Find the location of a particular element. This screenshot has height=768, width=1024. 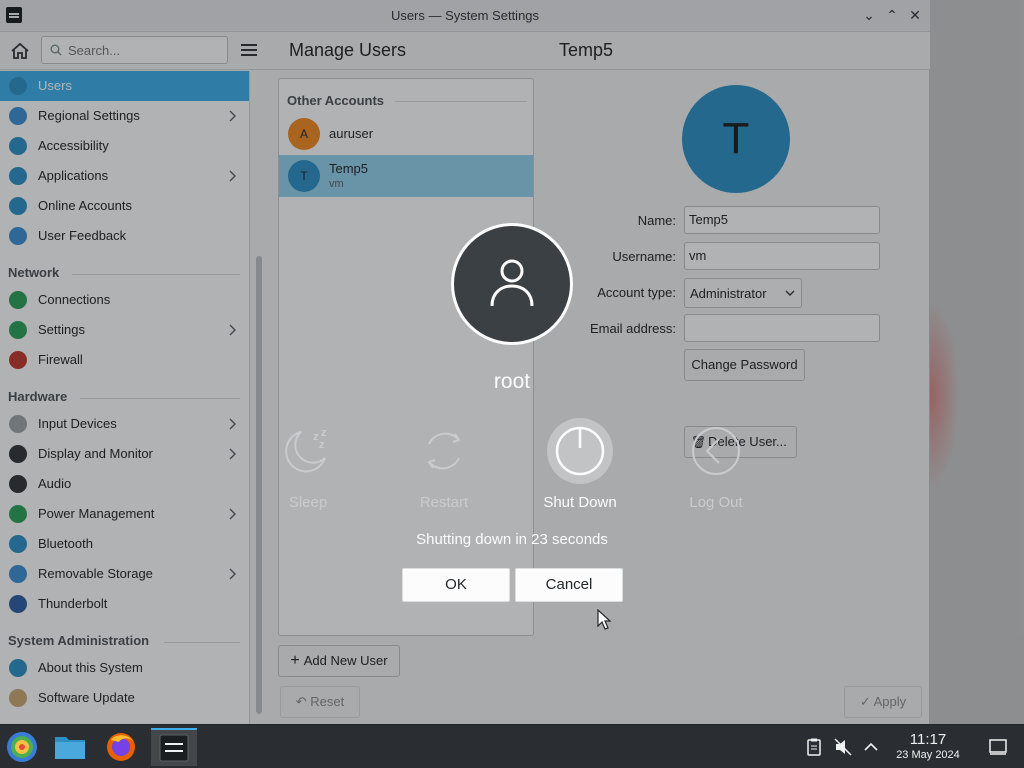

clock-time: 11:17 is located at coordinates (928, 739).